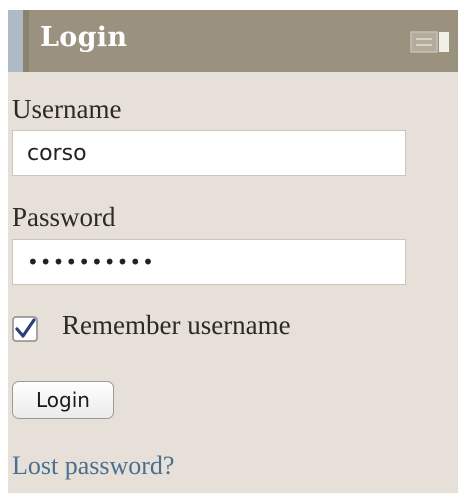 The image size is (463, 493). I want to click on remember-username-label: Remember username, so click(176, 325).